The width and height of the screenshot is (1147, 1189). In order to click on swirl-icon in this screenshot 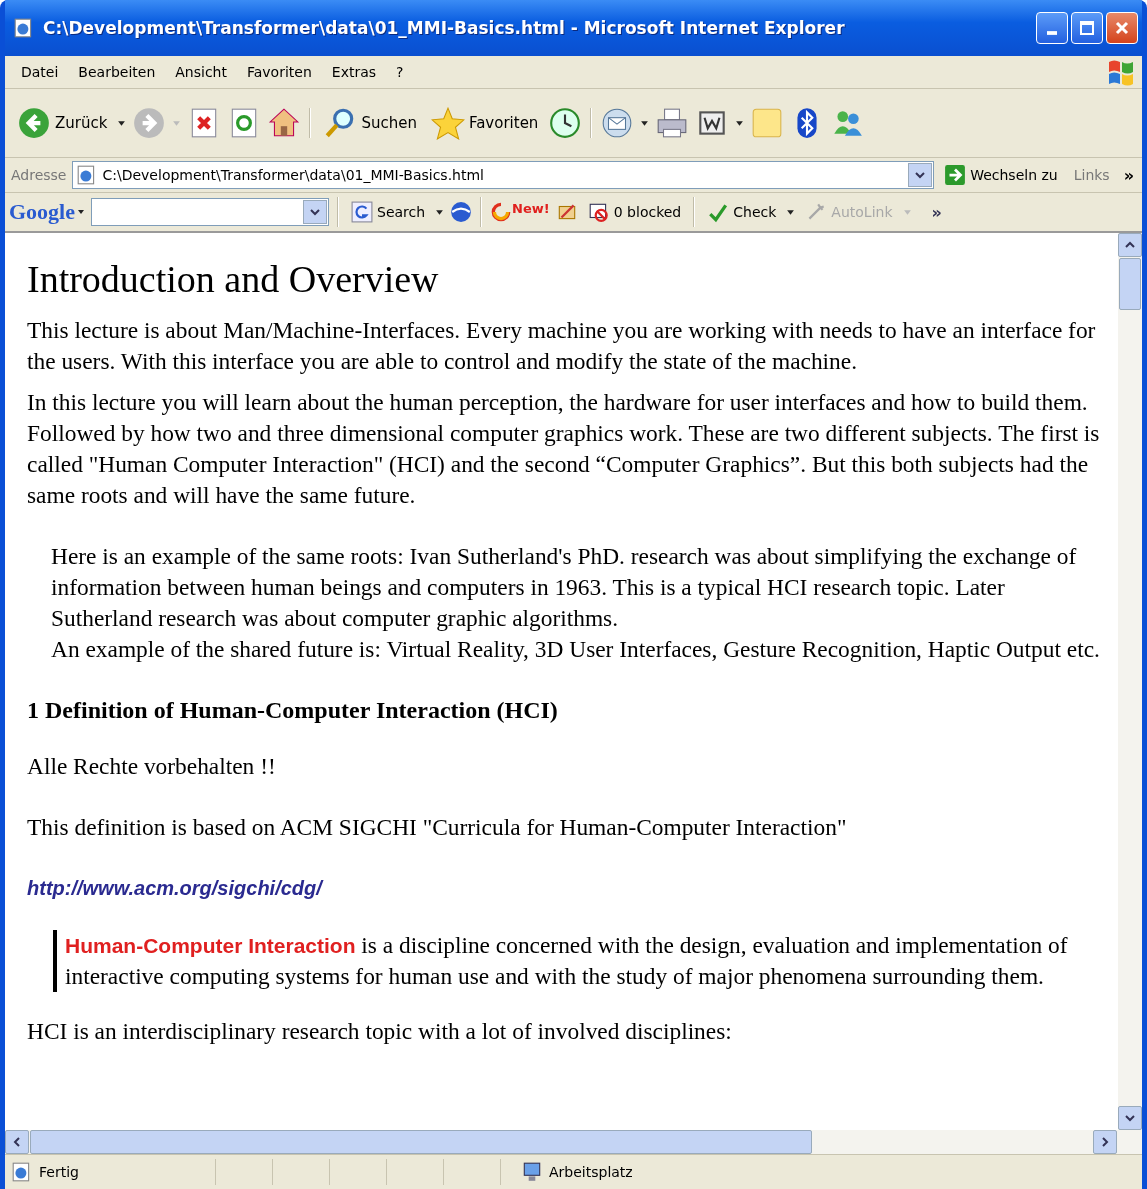, I will do `click(501, 212)`.